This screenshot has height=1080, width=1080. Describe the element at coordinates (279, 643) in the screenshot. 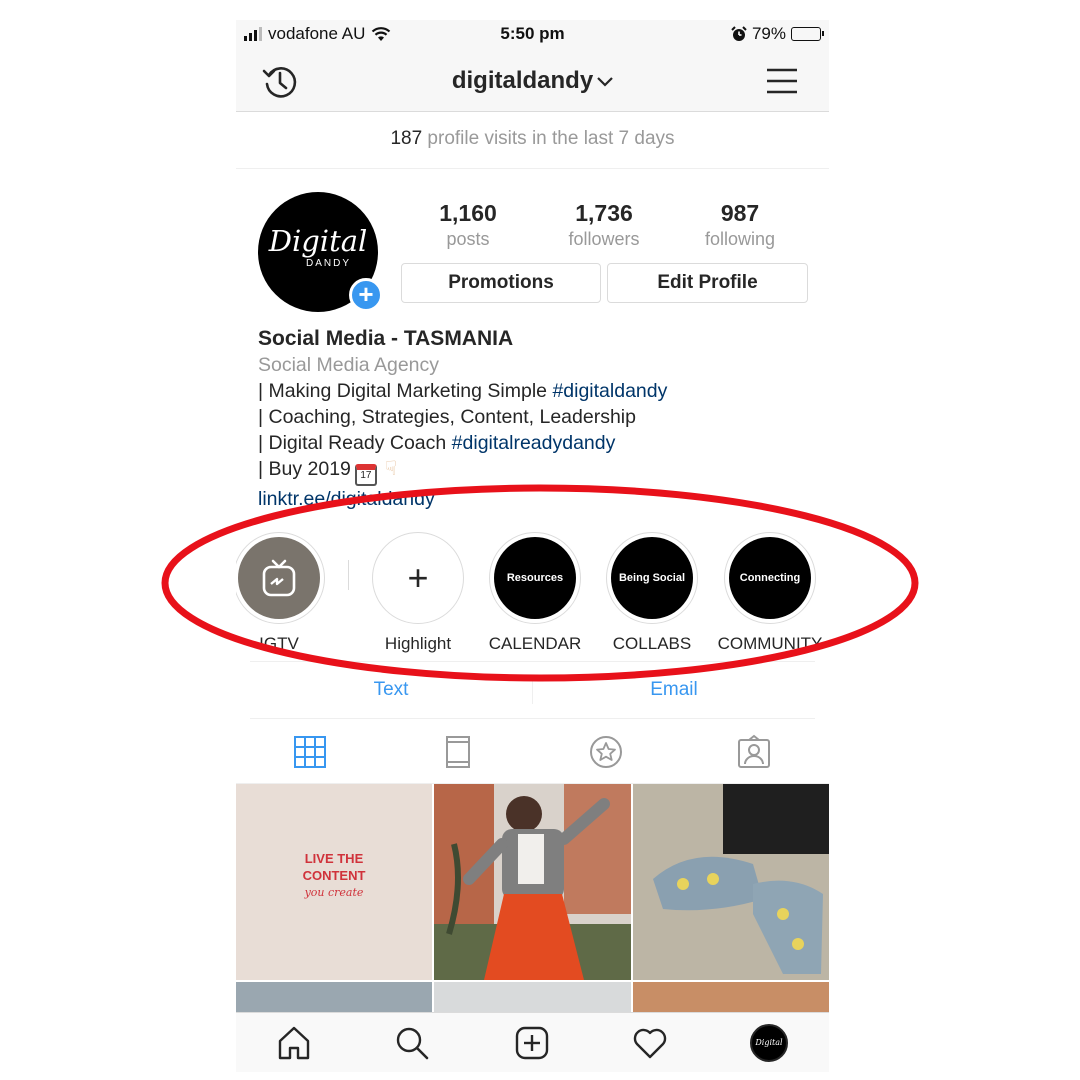

I see `highlight-label: IGTV` at that location.